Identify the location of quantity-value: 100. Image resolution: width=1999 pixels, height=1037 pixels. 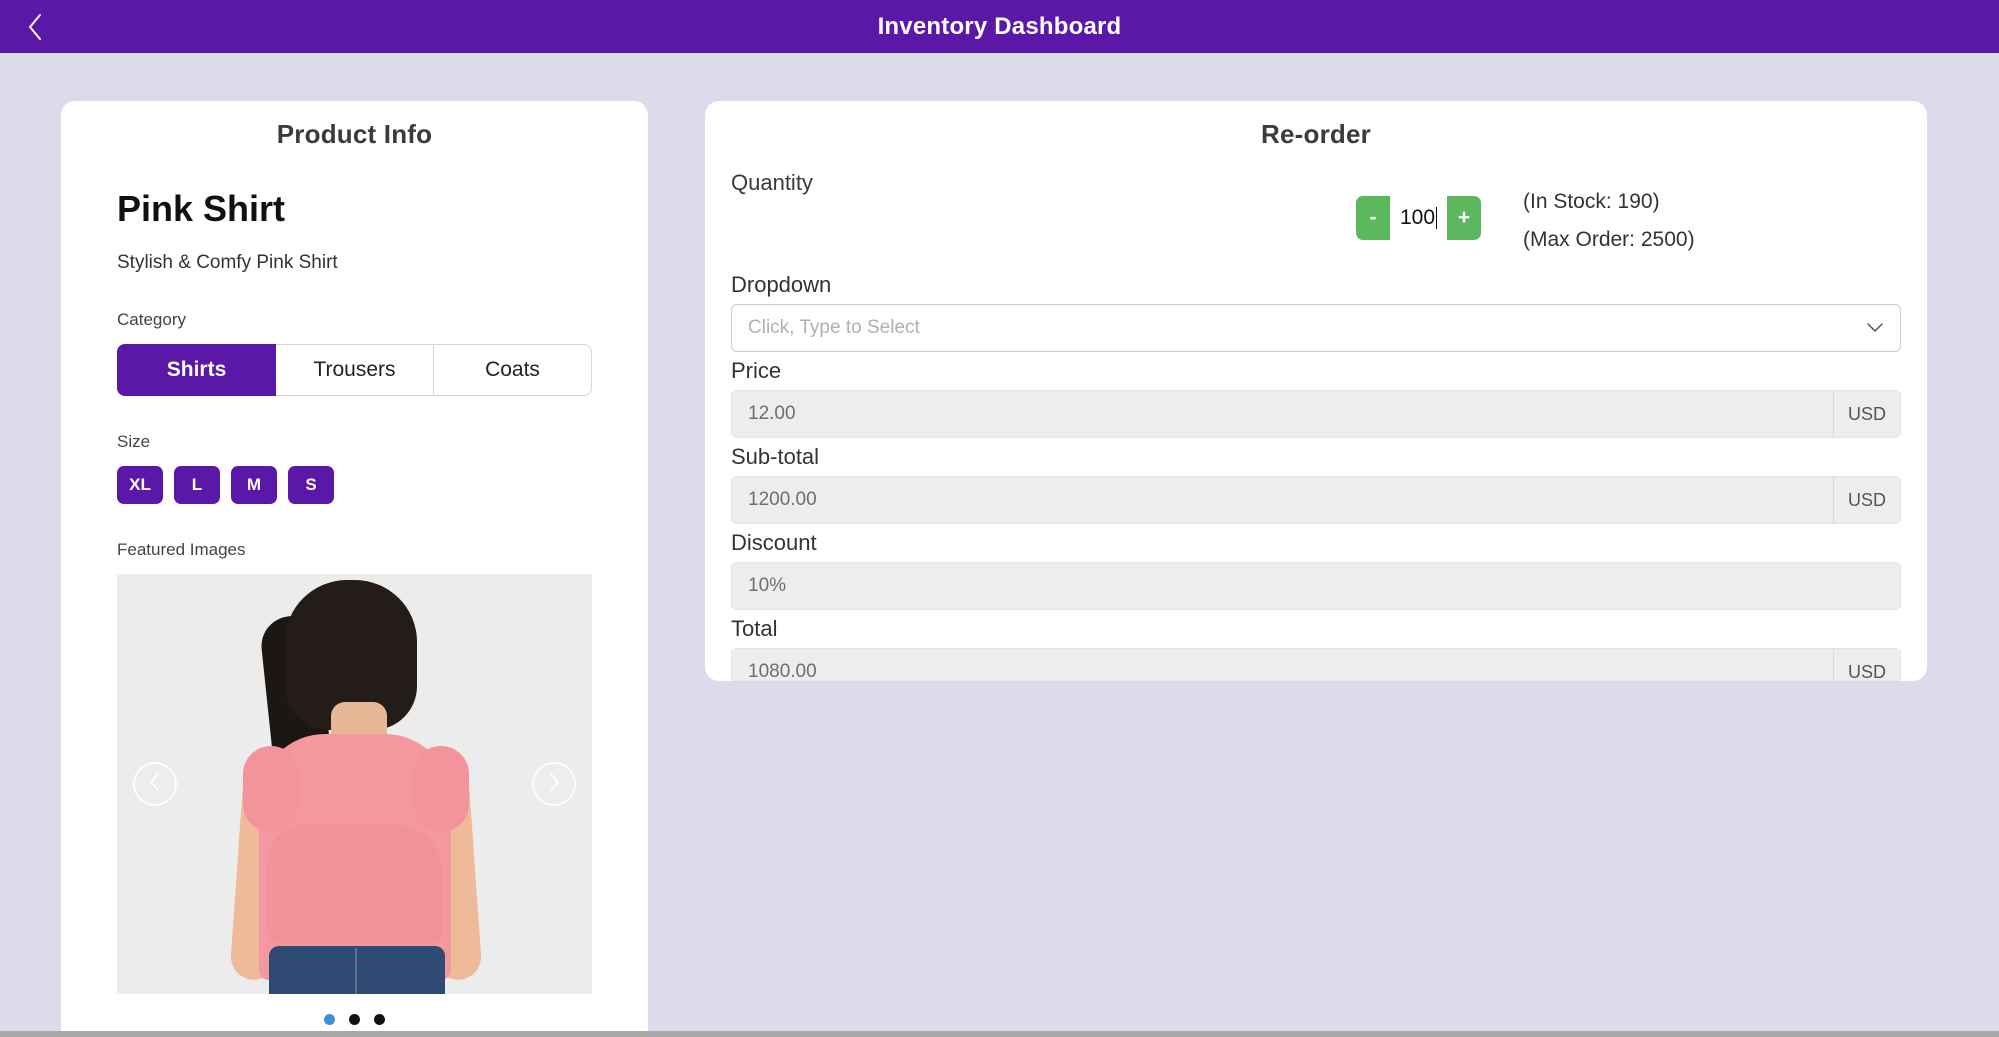
(1417, 217).